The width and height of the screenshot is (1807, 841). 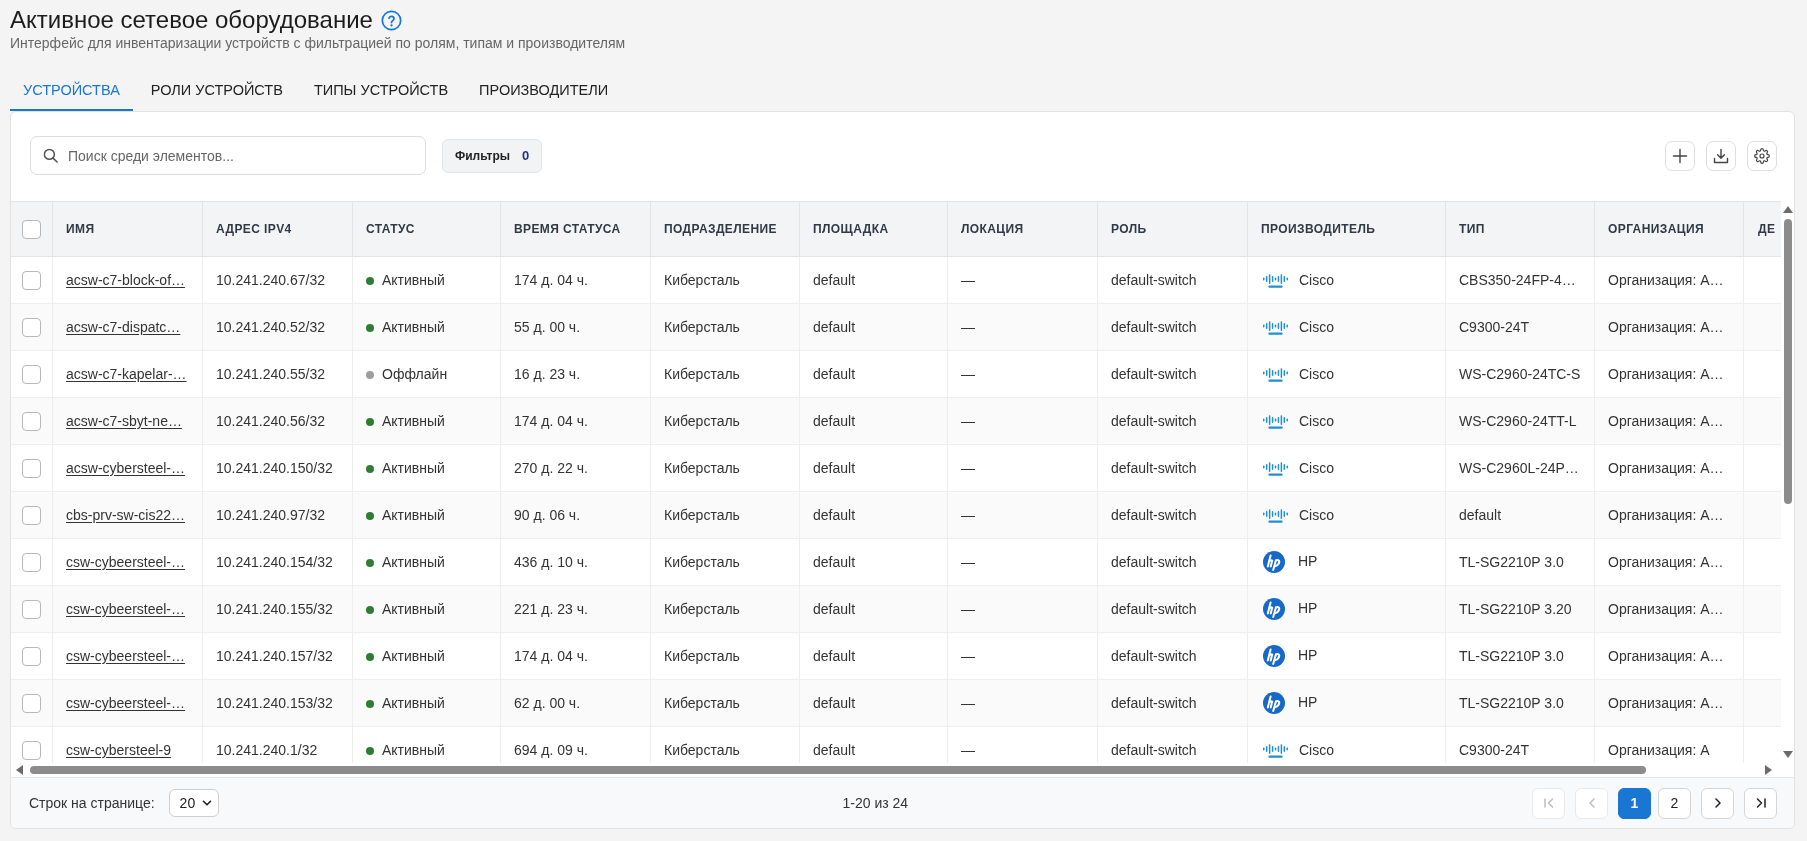 What do you see at coordinates (875, 803) in the screenshot?
I see `page-range-text: 1-20 из 24` at bounding box center [875, 803].